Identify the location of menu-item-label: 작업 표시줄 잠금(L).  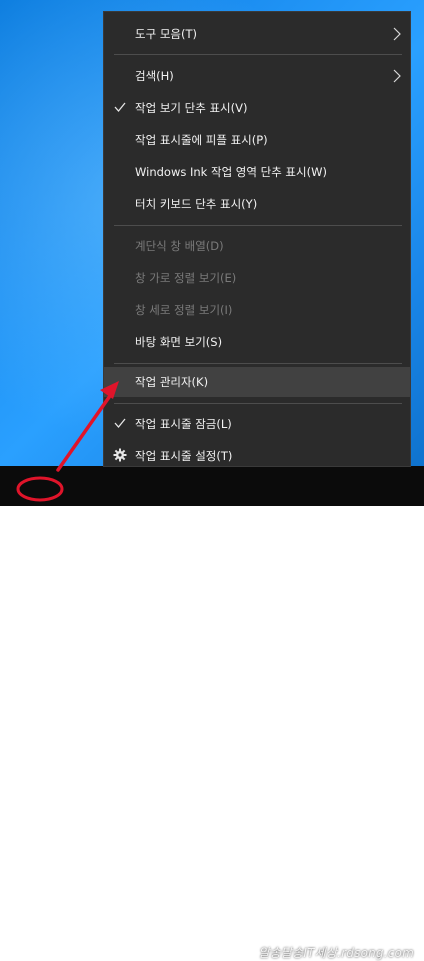
(183, 424).